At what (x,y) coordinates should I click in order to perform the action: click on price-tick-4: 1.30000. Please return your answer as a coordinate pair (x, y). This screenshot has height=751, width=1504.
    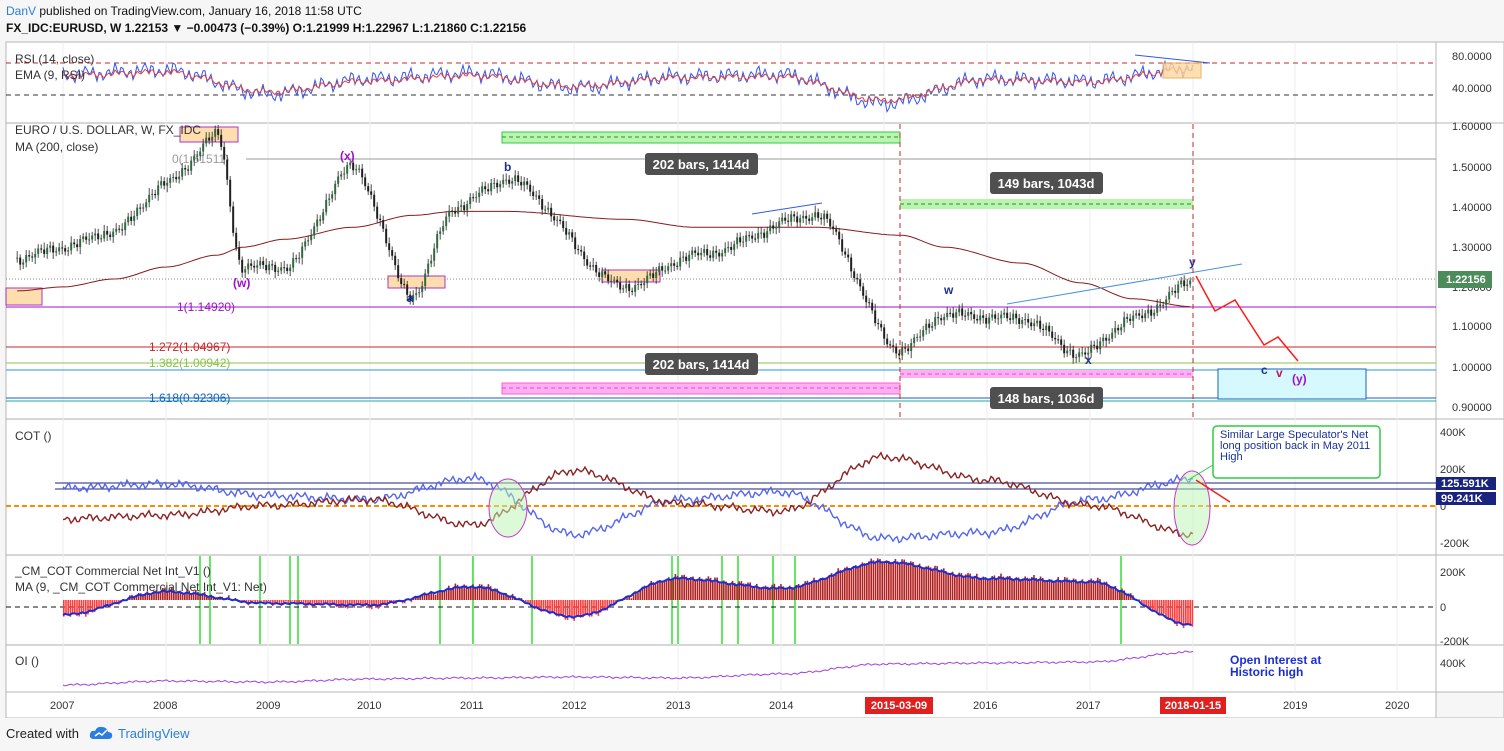
    Looking at the image, I should click on (1472, 248).